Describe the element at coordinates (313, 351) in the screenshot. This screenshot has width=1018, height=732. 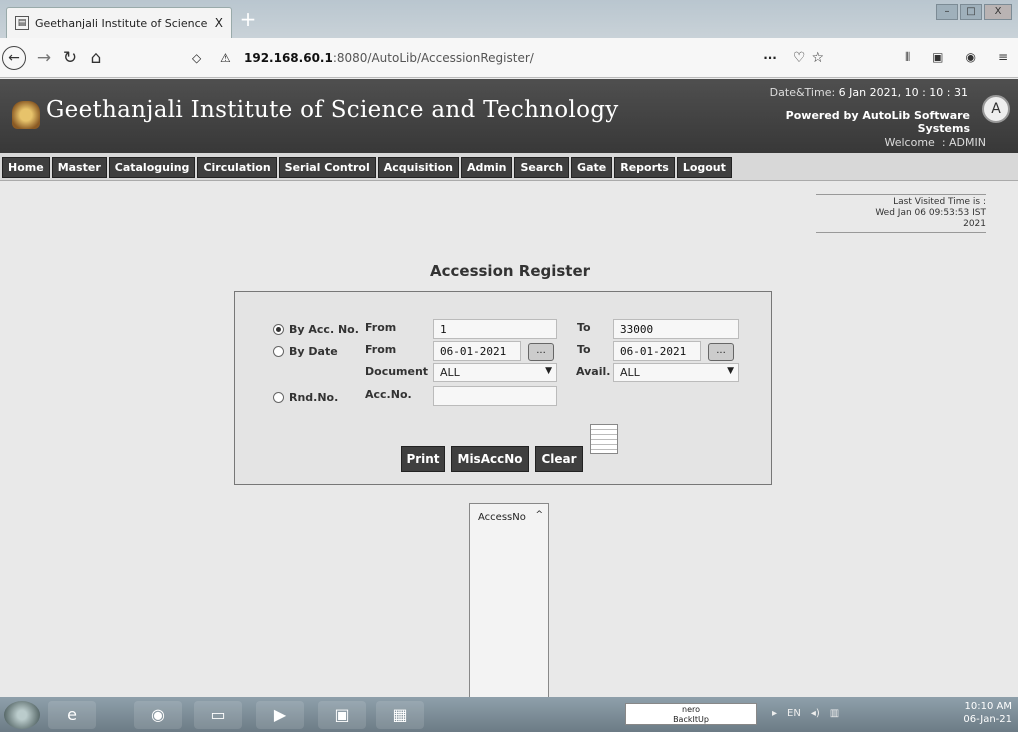
I see `by-date-label: By Date` at that location.